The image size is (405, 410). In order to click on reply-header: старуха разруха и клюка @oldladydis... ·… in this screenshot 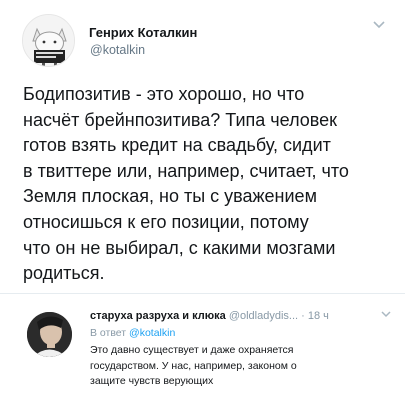, I will do `click(209, 316)`.